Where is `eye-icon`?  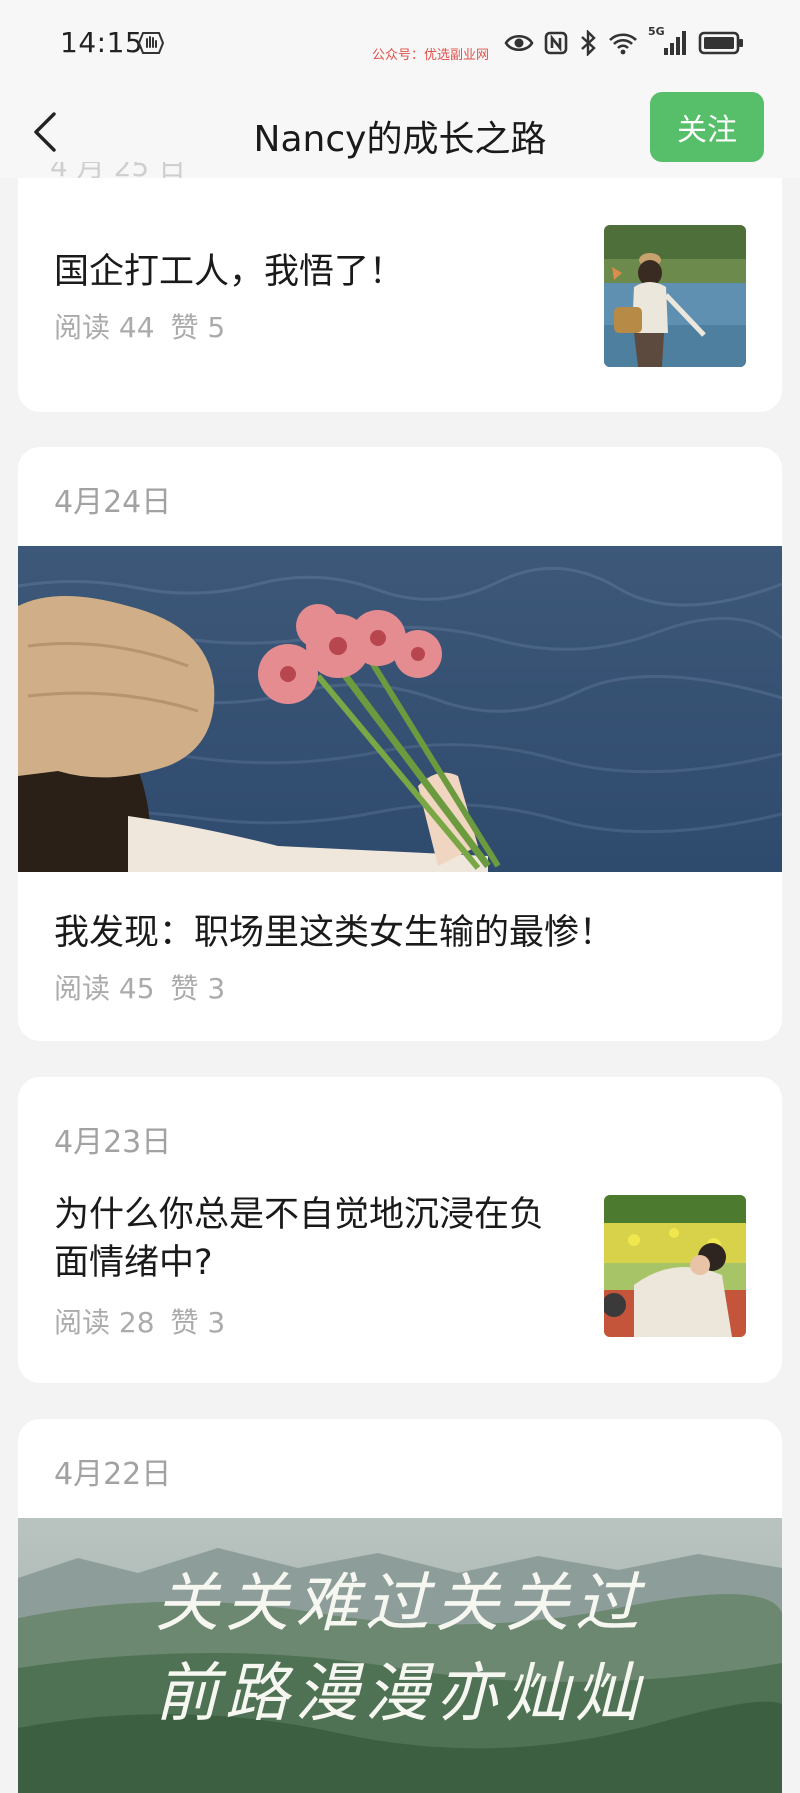 eye-icon is located at coordinates (519, 43).